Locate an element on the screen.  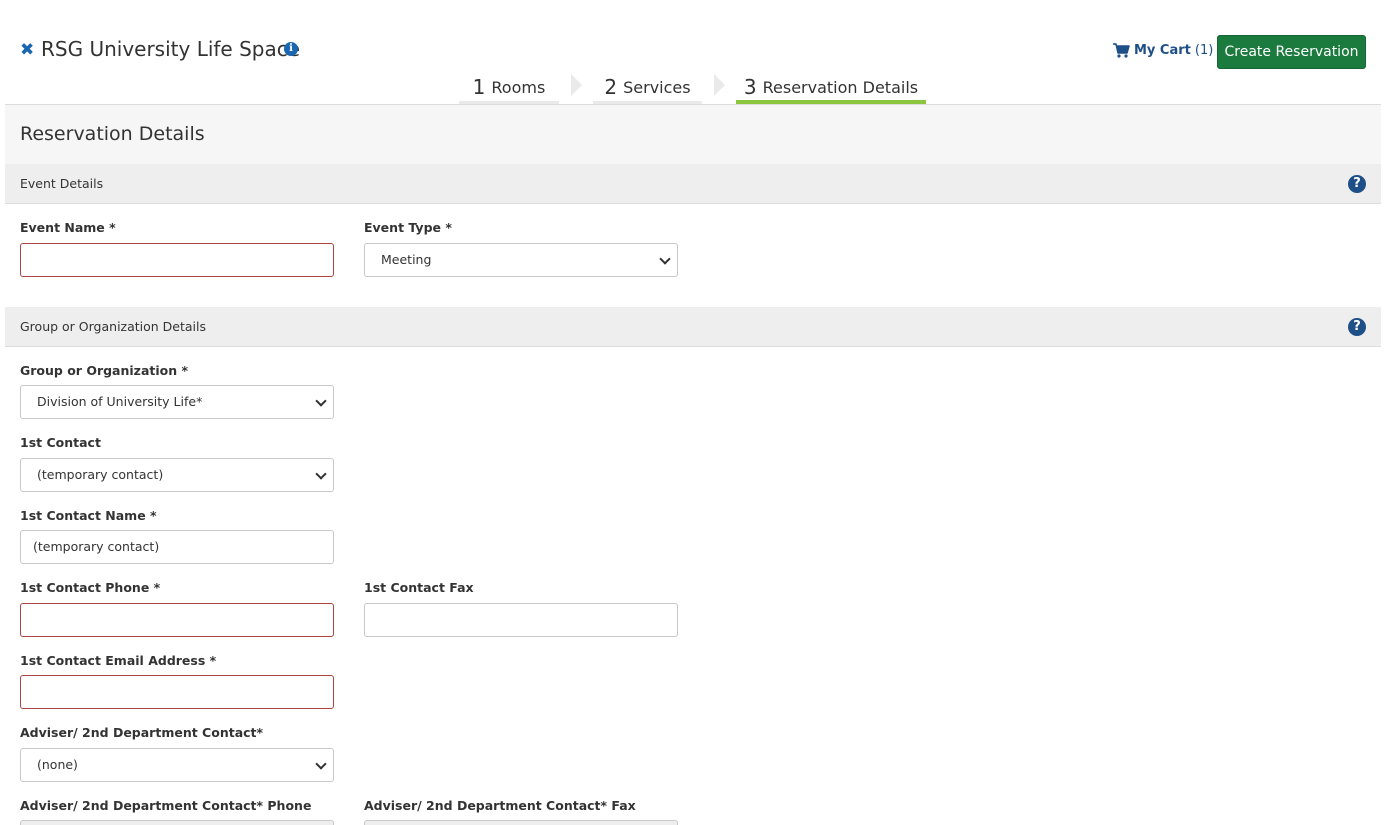
contact1-value: (temporary contact) is located at coordinates (100, 474).